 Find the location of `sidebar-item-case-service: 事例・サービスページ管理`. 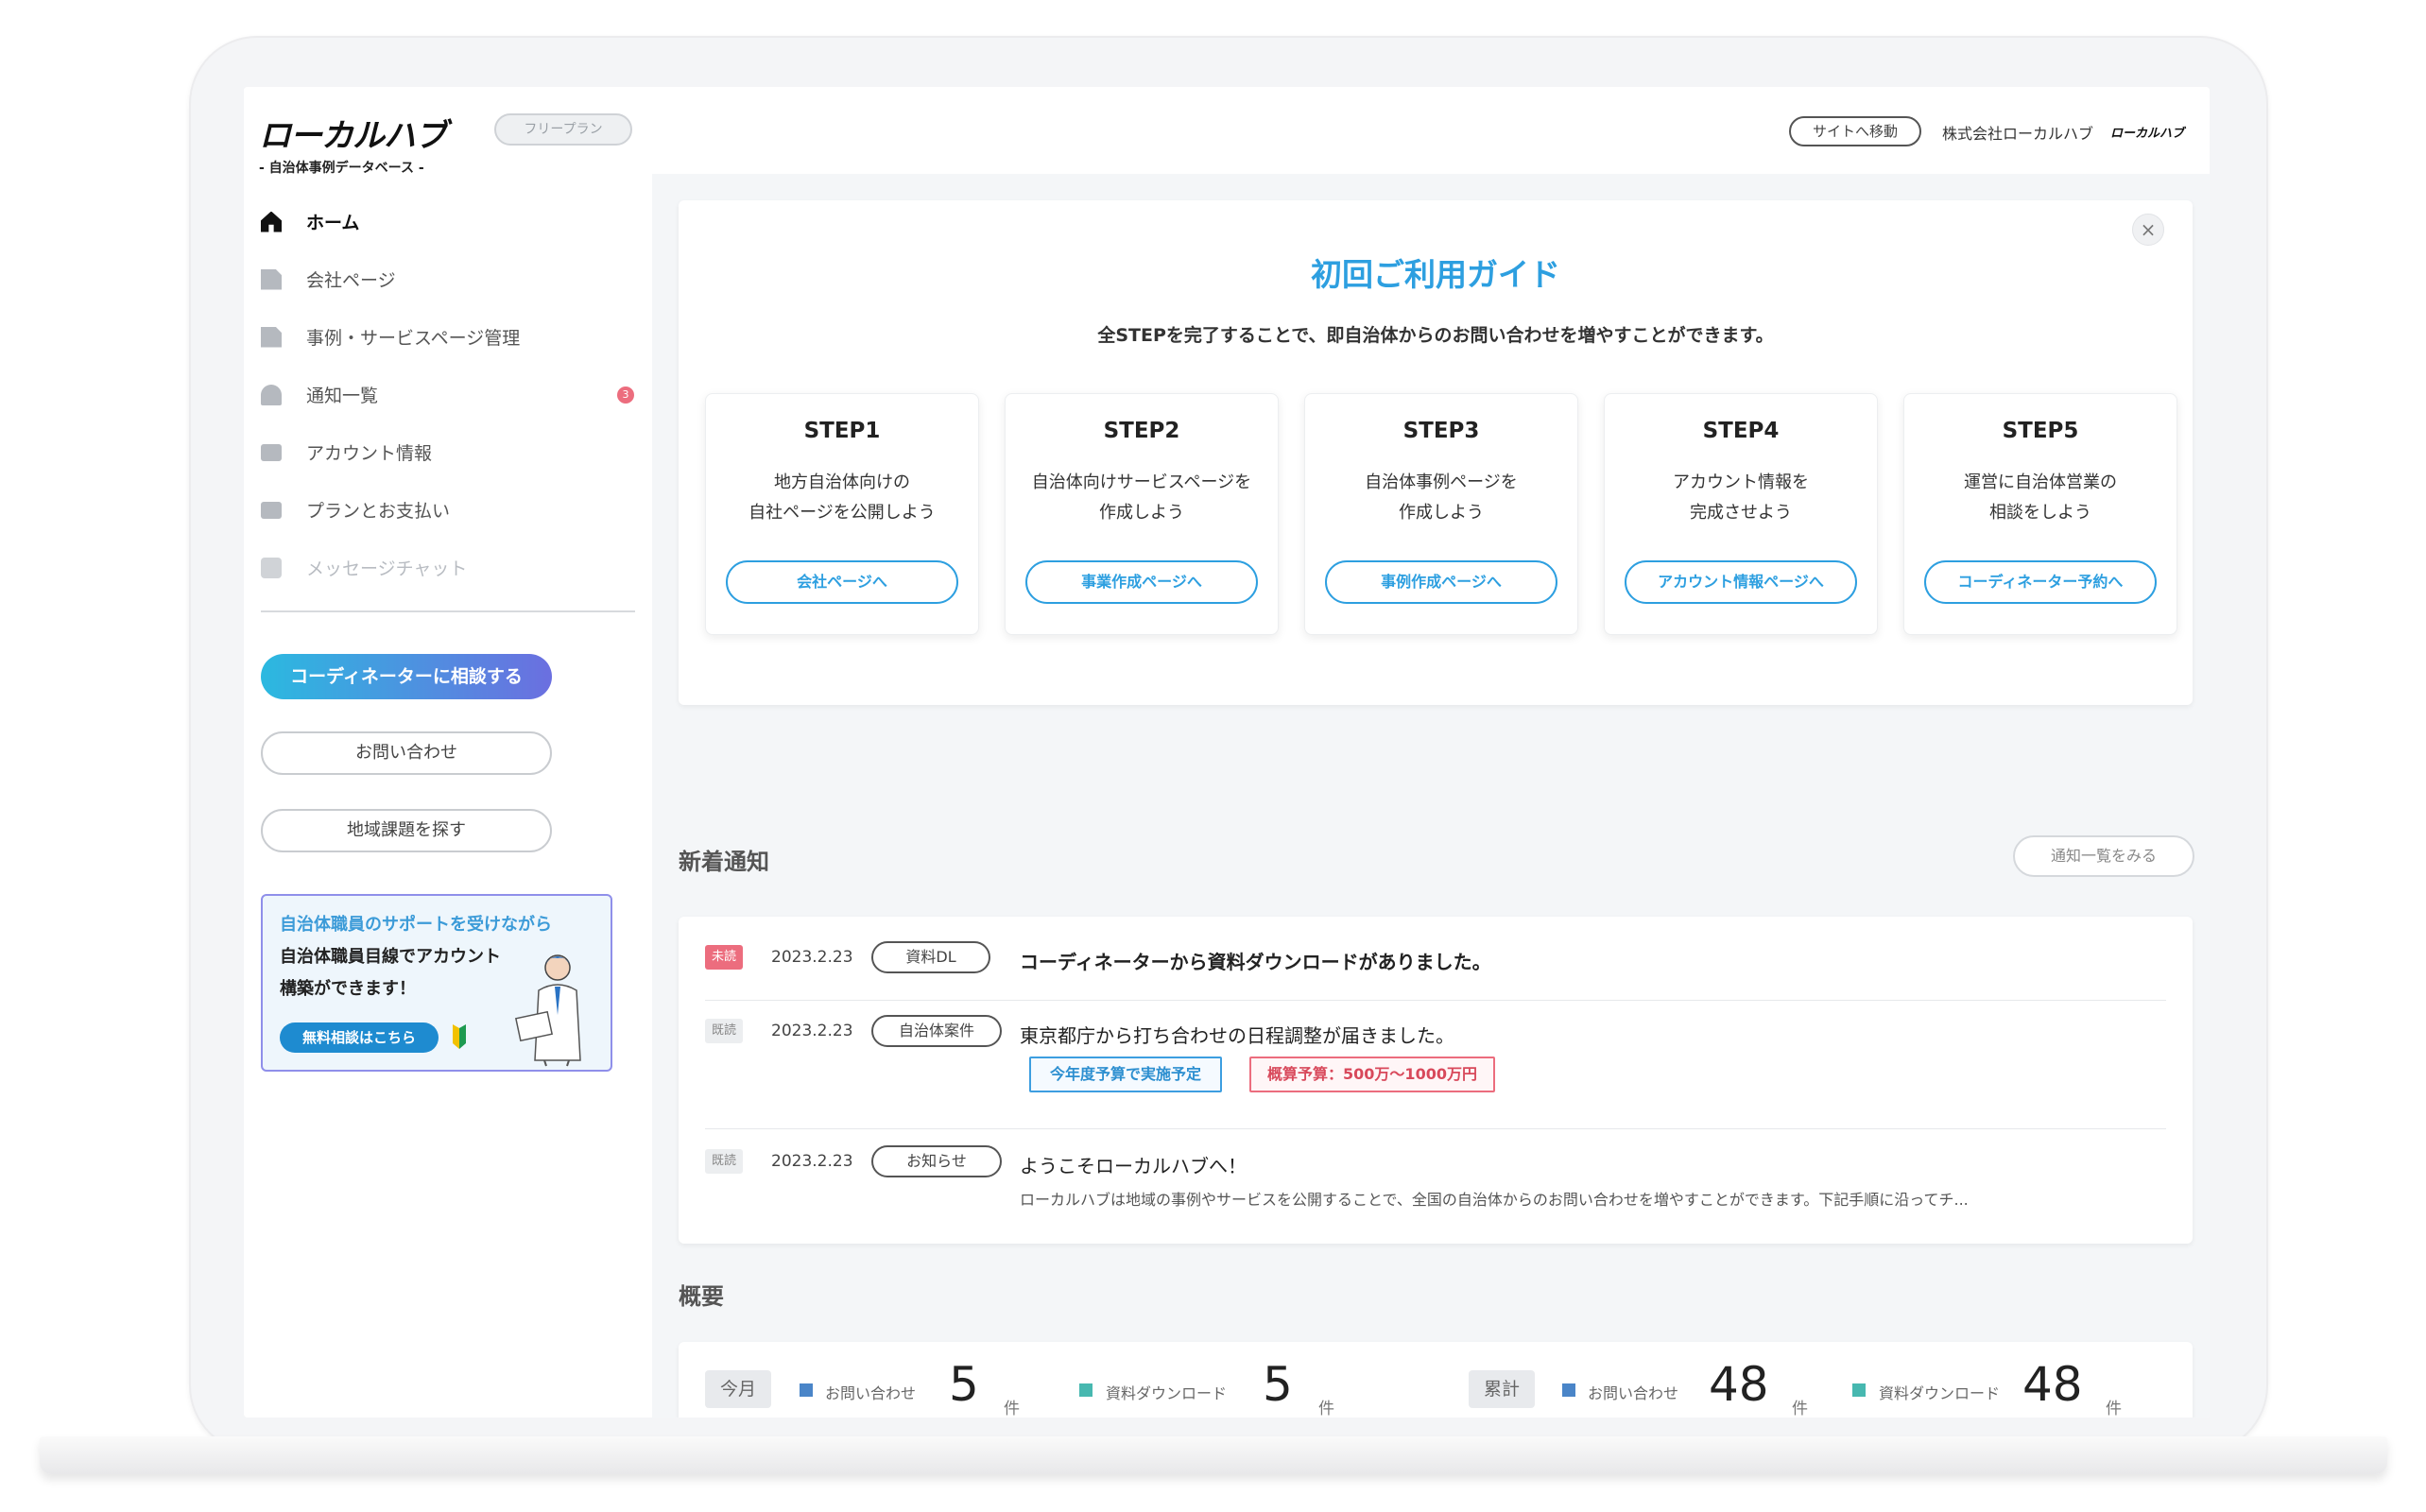

sidebar-item-case-service: 事例・サービスページ管理 is located at coordinates (447, 337).